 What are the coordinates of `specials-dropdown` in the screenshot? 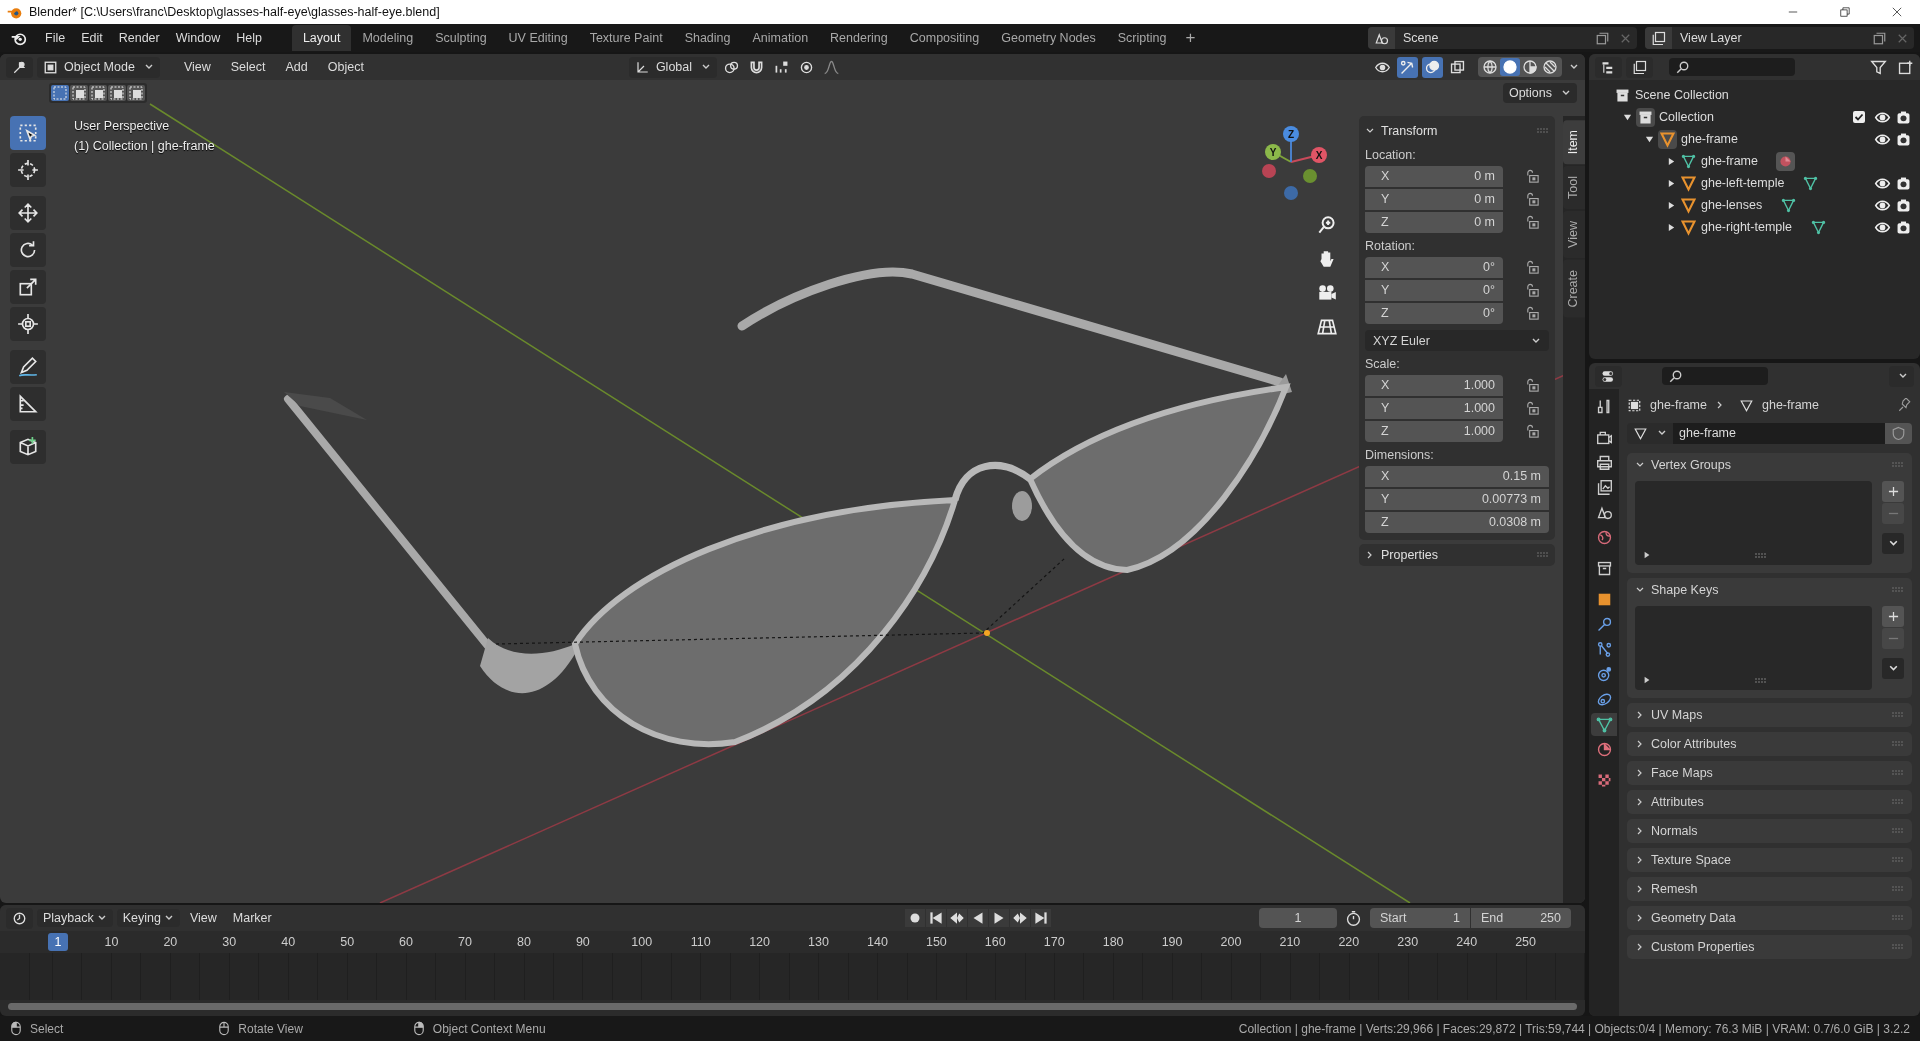 It's located at (1893, 543).